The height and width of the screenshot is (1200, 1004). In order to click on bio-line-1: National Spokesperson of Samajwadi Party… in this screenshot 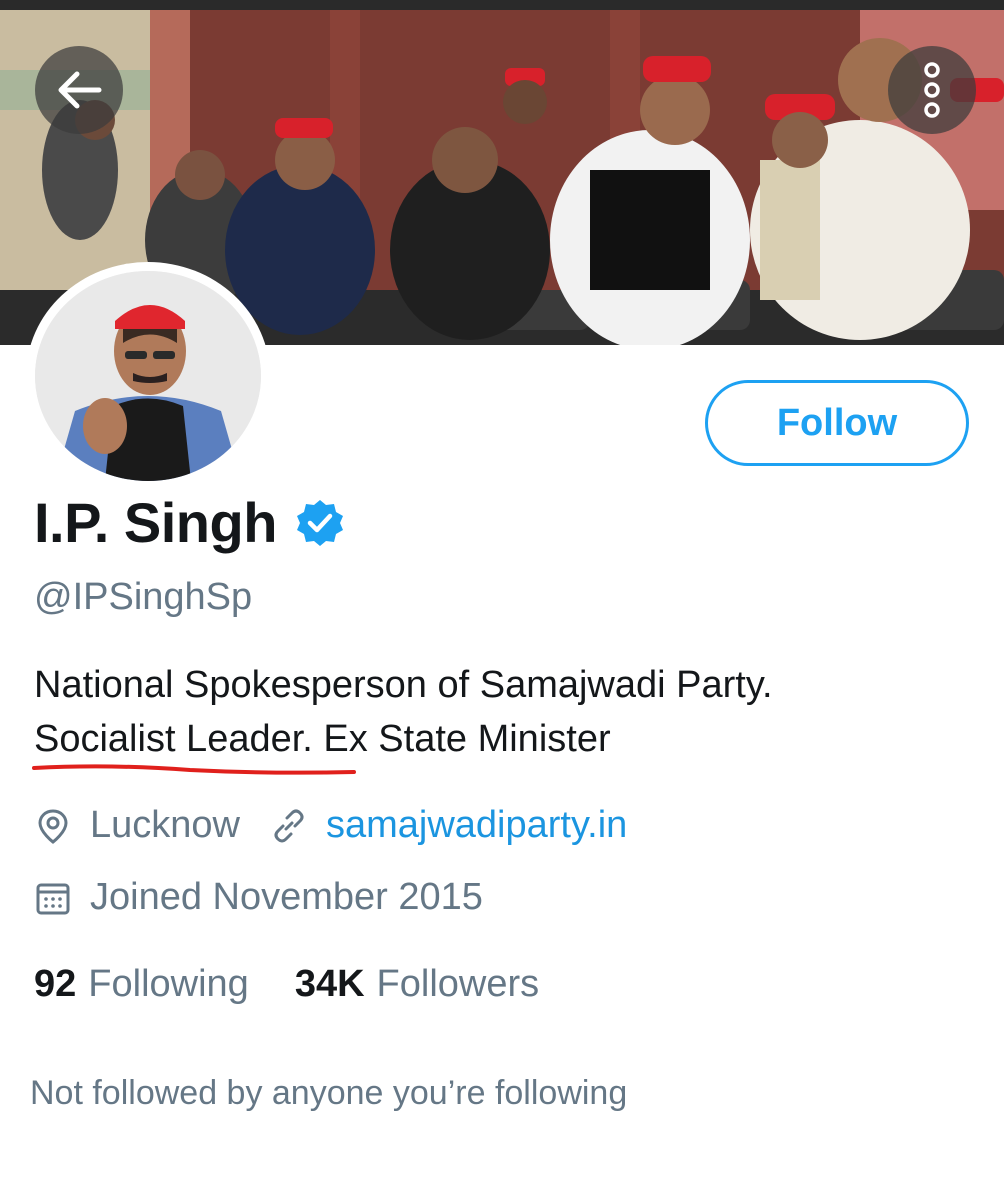, I will do `click(403, 685)`.